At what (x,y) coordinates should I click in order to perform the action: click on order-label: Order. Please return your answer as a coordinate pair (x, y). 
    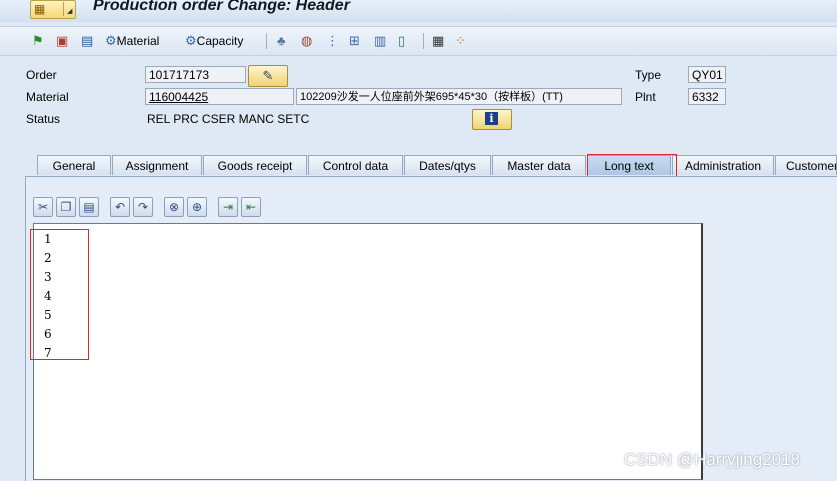
    Looking at the image, I should click on (41, 75).